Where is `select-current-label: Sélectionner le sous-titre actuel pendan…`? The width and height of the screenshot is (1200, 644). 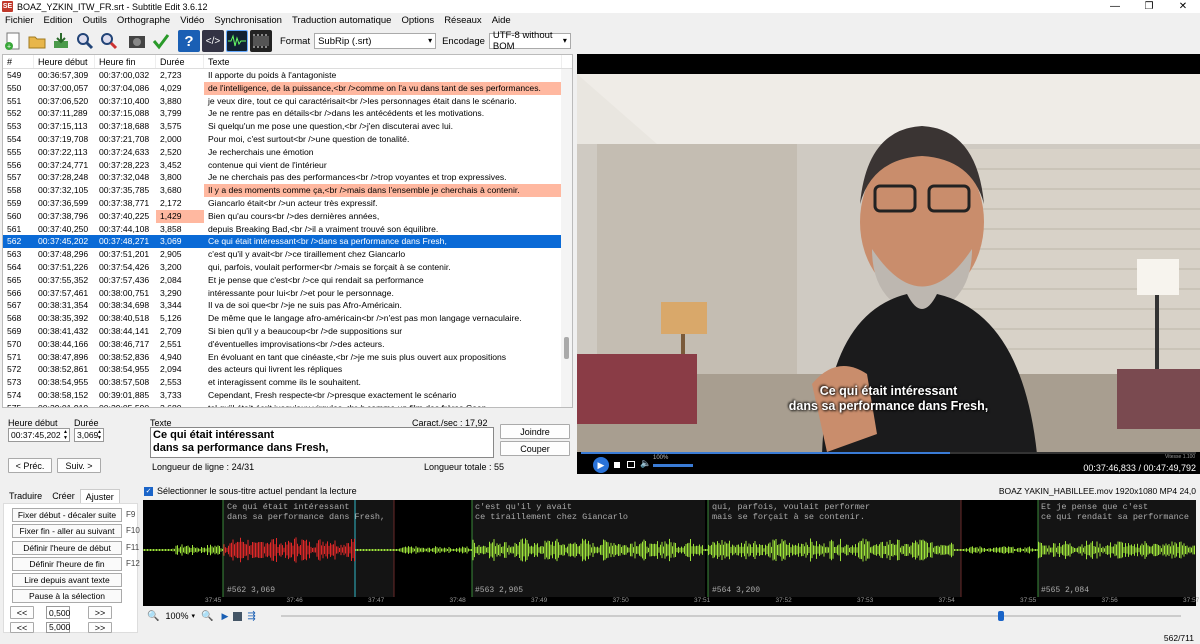 select-current-label: Sélectionner le sous-titre actuel pendan… is located at coordinates (257, 491).